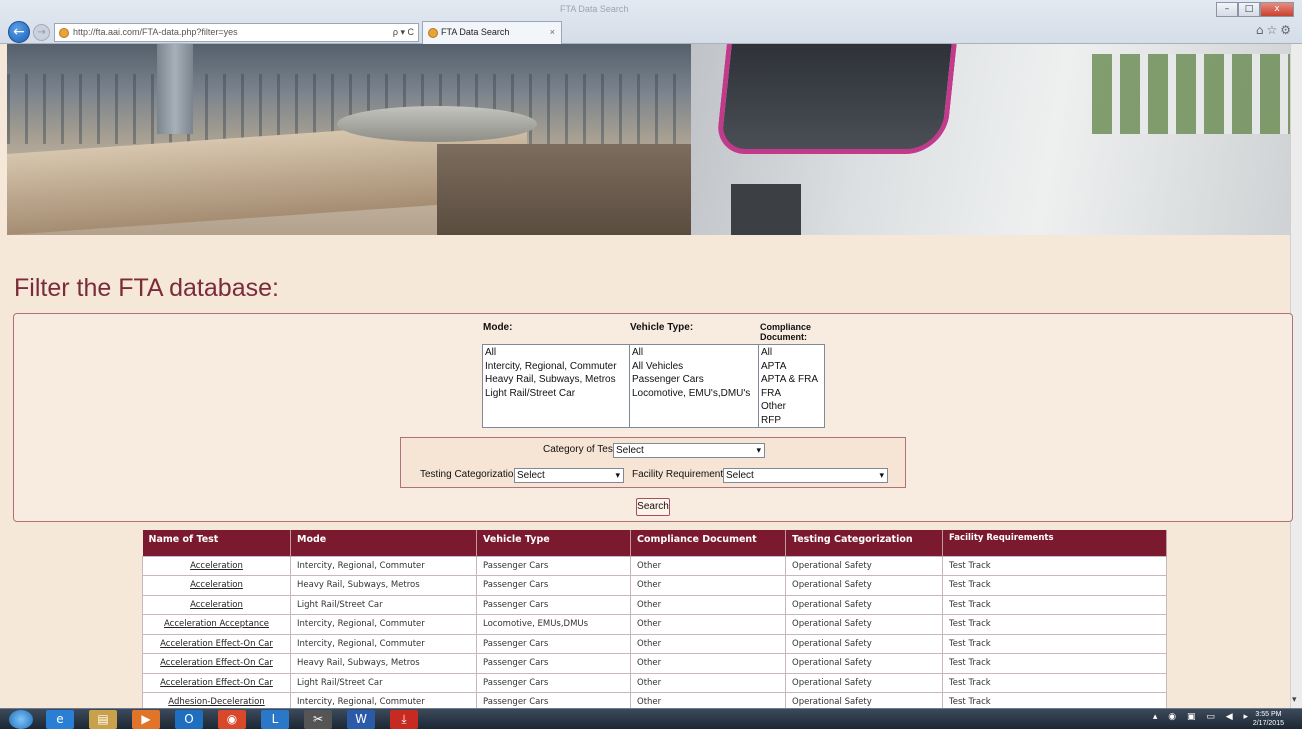 The width and height of the screenshot is (1302, 729). Describe the element at coordinates (553, 585) in the screenshot. I see `table-cell: Passenger Cars` at that location.